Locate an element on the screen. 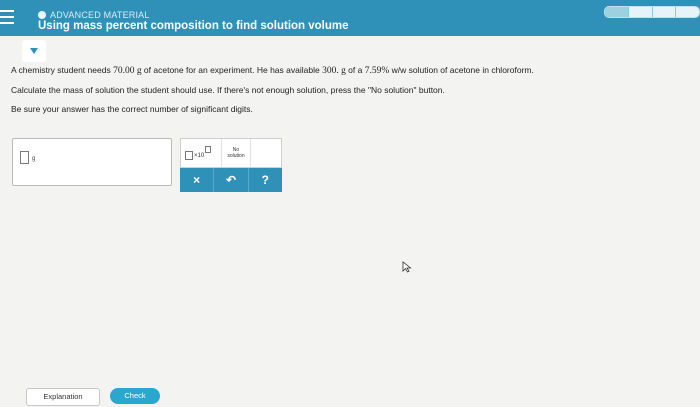 This screenshot has width=700, height=407. menu-icon is located at coordinates (7, 19).